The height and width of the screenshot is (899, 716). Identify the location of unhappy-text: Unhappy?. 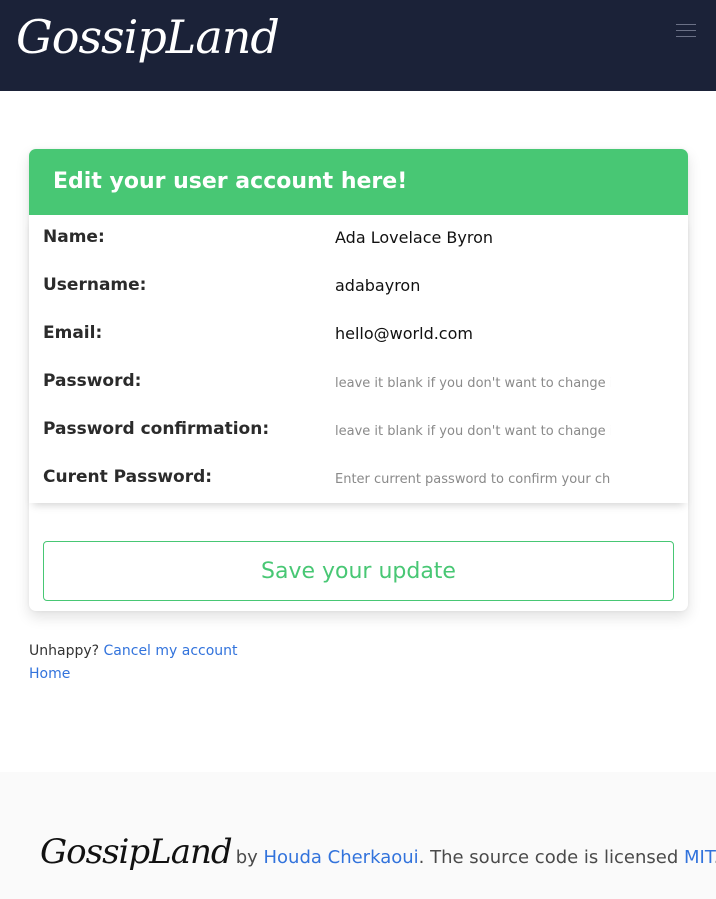
(64, 651).